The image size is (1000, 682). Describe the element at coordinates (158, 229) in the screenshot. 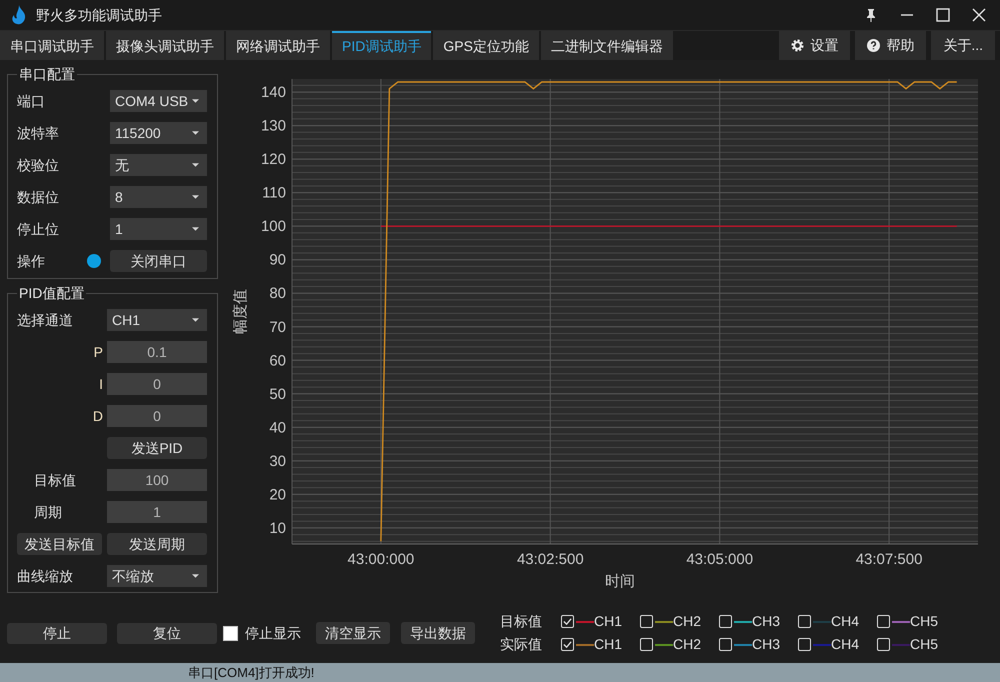

I see `dropdown: 1` at that location.